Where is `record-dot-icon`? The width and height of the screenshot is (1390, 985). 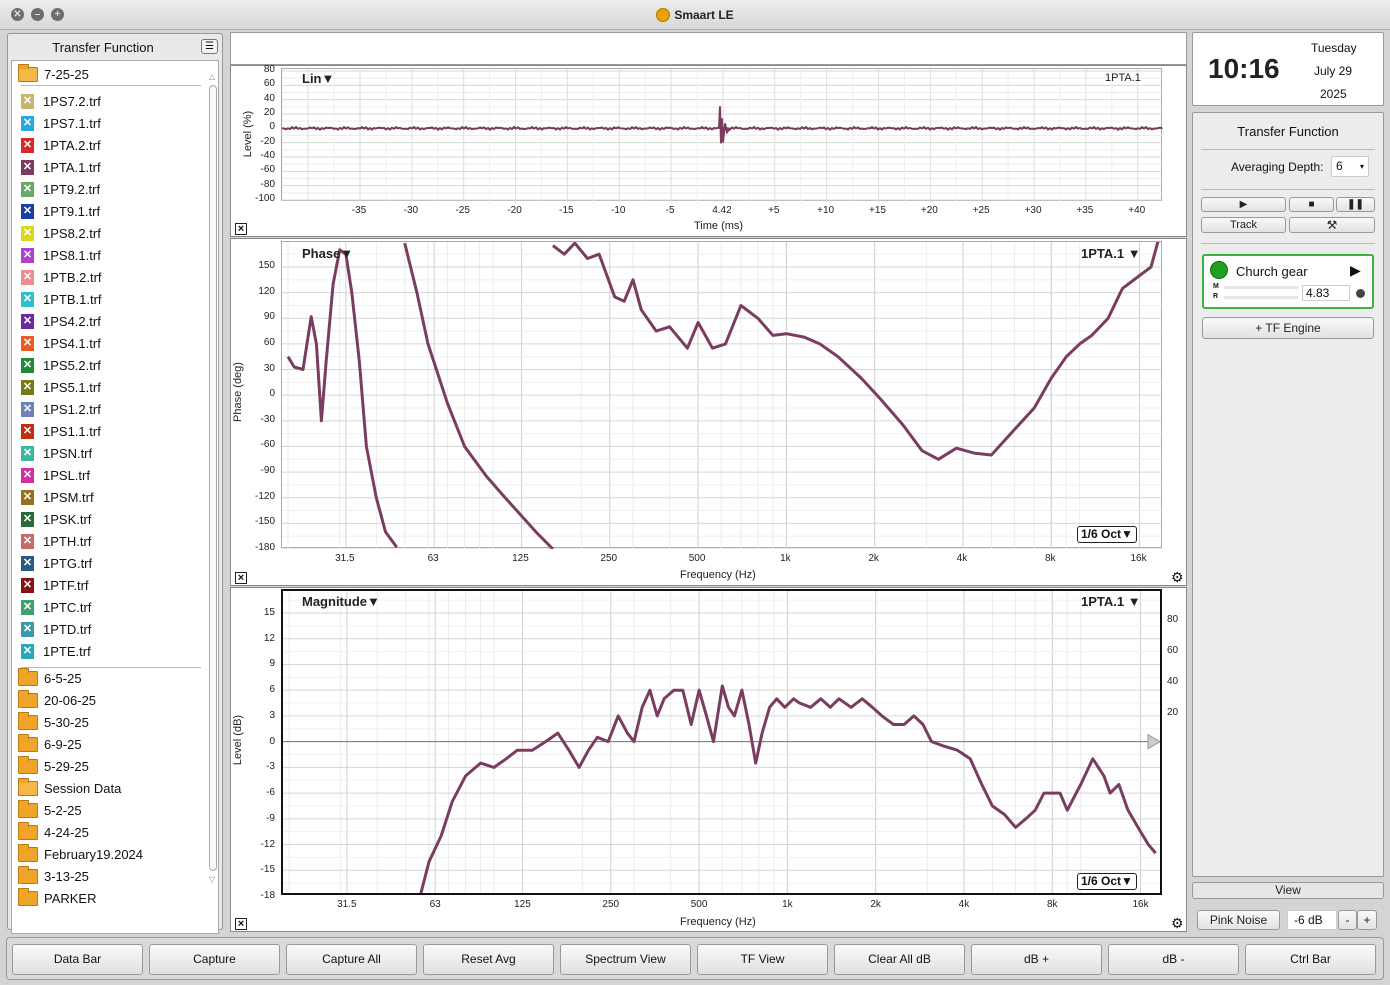
record-dot-icon is located at coordinates (1360, 293).